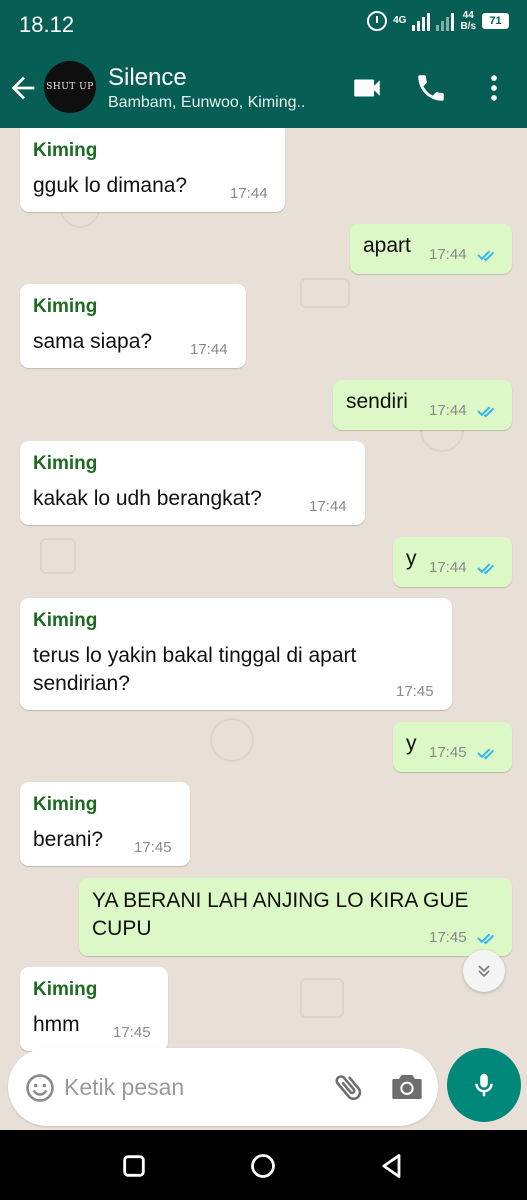 The height and width of the screenshot is (1200, 527). What do you see at coordinates (47, 24) in the screenshot?
I see `status-time: 18.12` at bounding box center [47, 24].